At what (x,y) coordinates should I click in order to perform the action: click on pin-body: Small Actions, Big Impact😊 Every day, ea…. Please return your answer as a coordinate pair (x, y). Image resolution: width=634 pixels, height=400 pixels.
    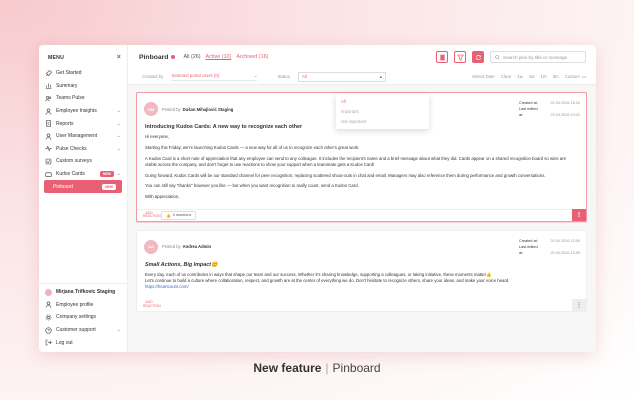
    Looking at the image, I should click on (361, 279).